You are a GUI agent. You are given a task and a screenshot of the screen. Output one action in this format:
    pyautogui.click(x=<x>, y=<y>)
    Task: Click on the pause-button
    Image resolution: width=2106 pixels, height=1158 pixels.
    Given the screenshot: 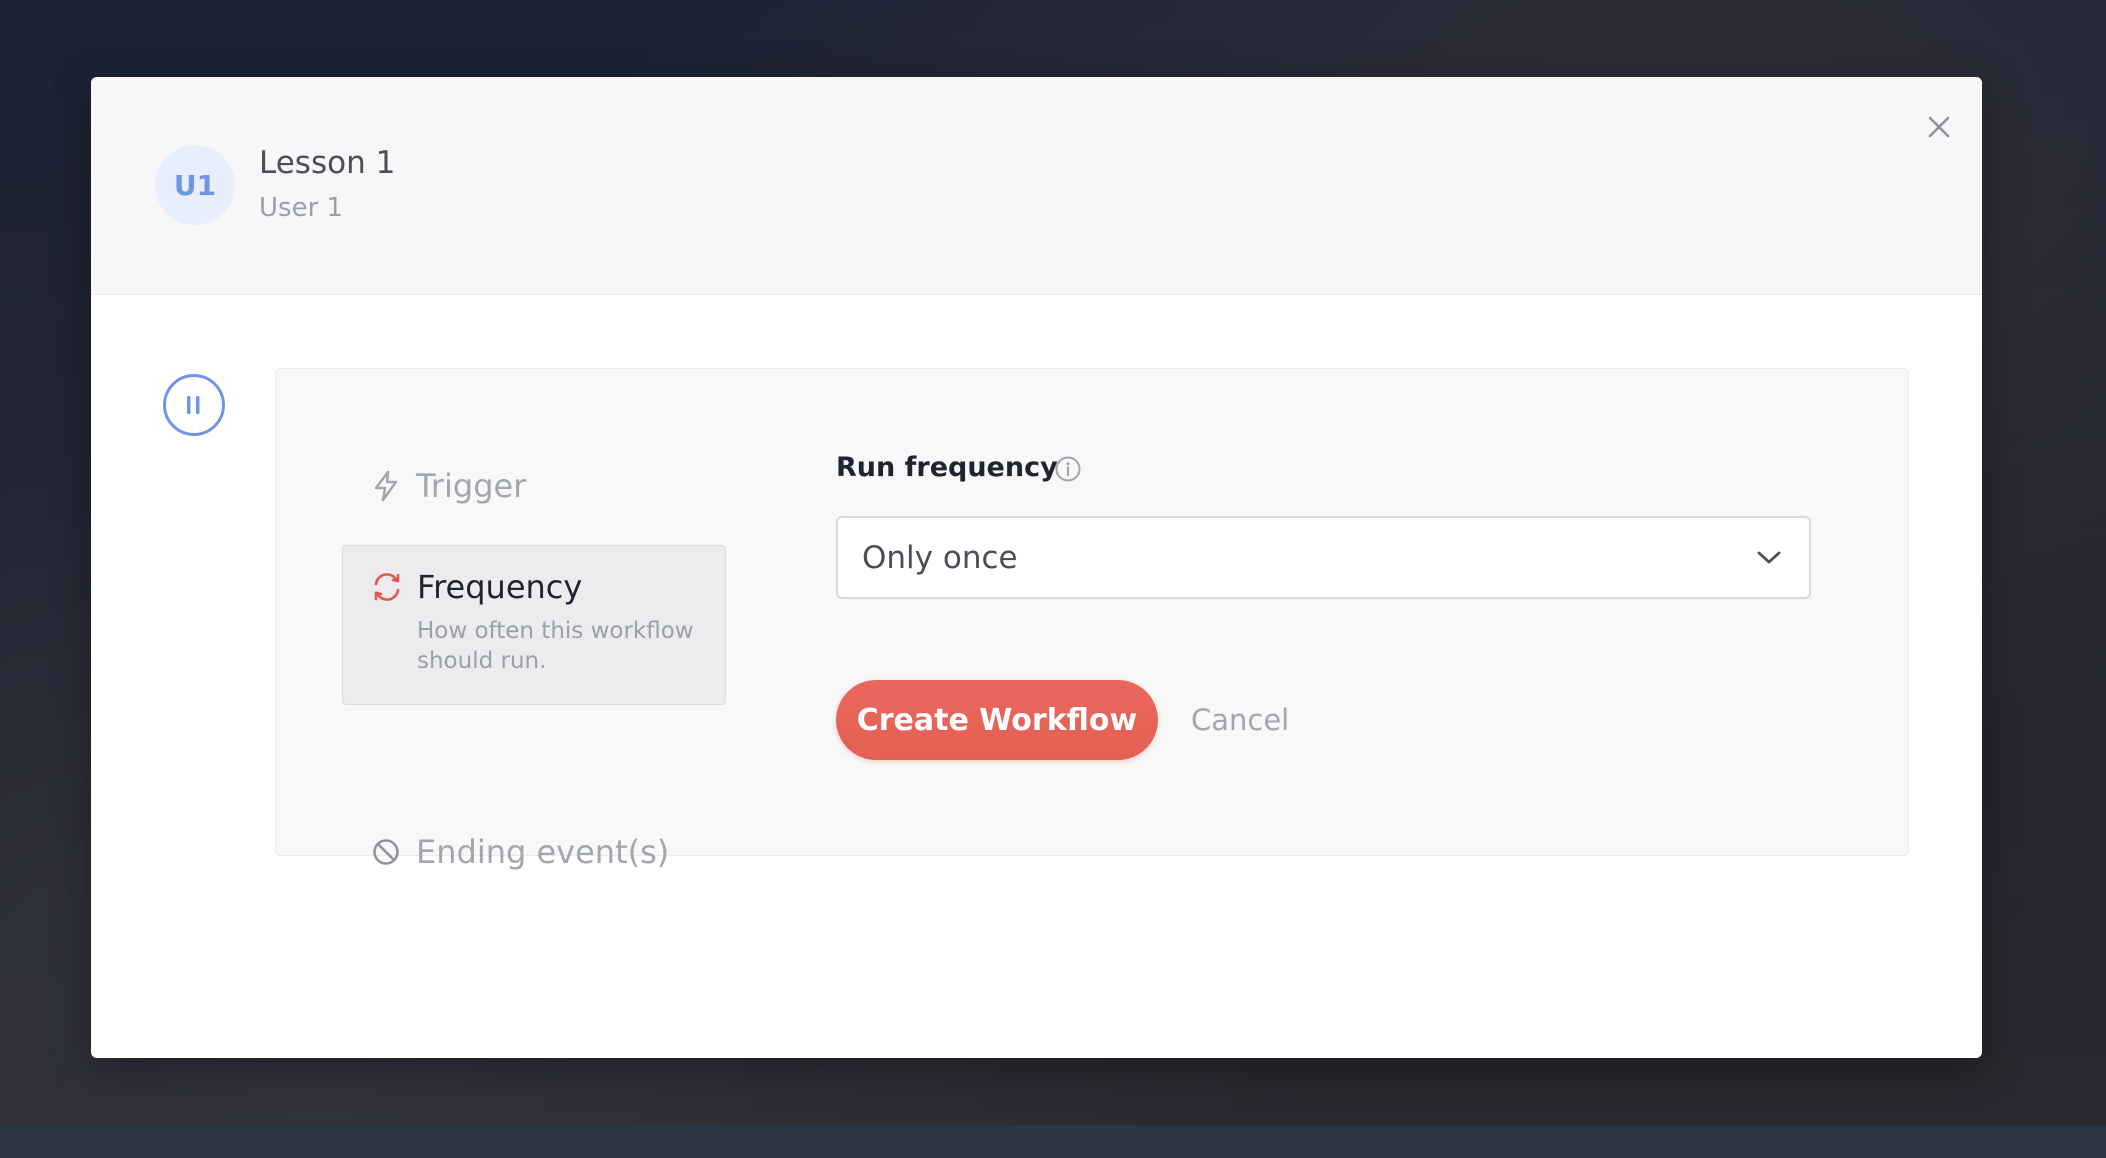 What is the action you would take?
    pyautogui.click(x=194, y=405)
    